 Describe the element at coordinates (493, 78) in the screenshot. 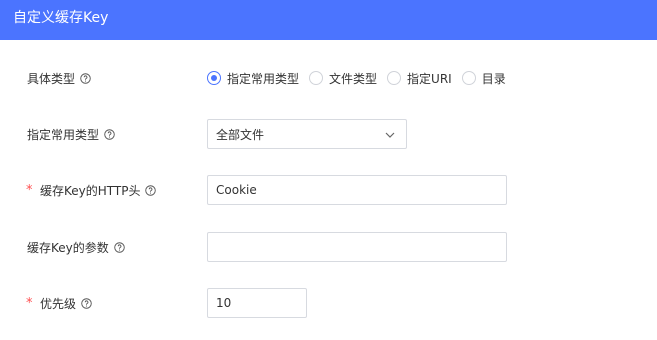

I see `radio-label: 目录` at that location.